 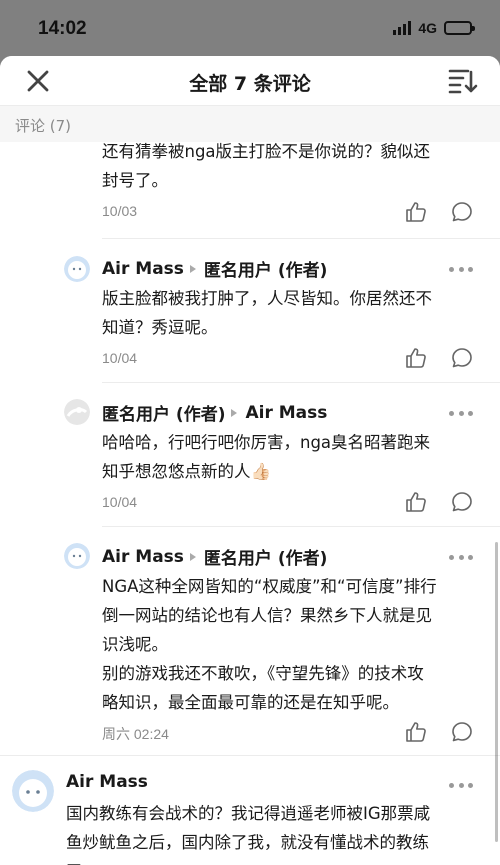 I want to click on comment-header: Air Mass, so click(x=107, y=782).